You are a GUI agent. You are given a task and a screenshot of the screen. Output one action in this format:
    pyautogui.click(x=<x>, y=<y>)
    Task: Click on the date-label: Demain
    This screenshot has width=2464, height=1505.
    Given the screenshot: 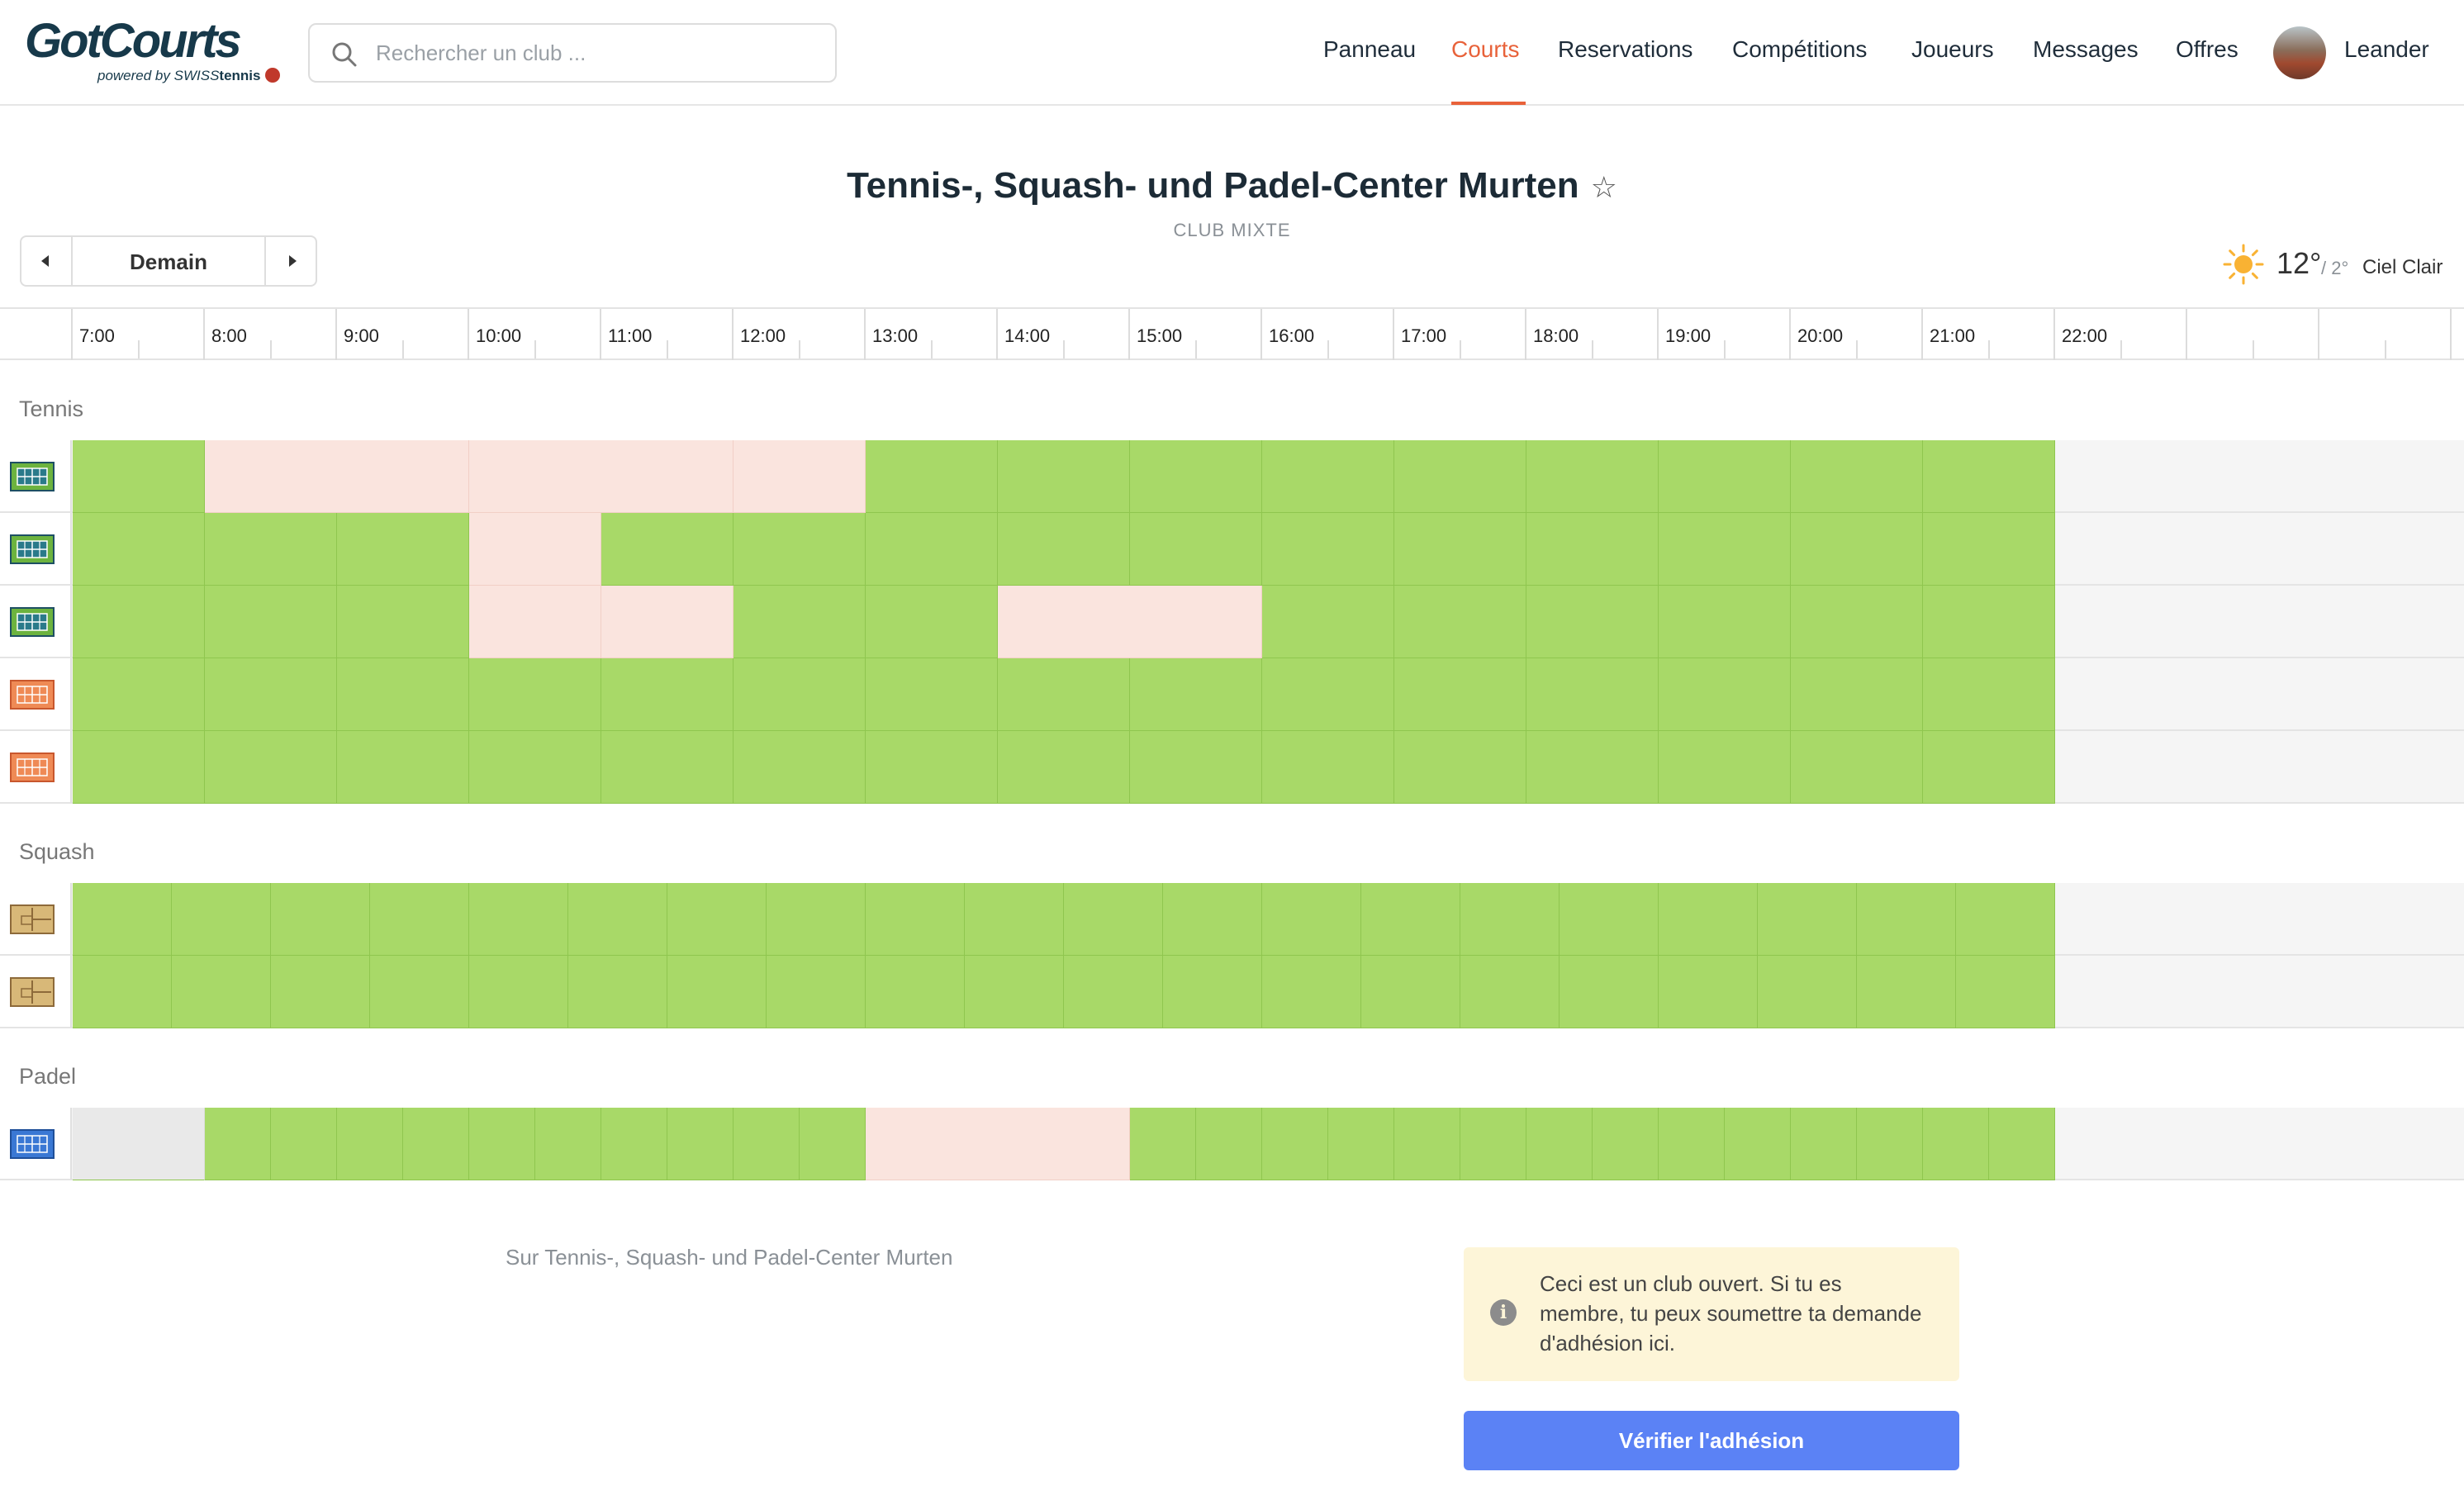 What is the action you would take?
    pyautogui.click(x=168, y=262)
    